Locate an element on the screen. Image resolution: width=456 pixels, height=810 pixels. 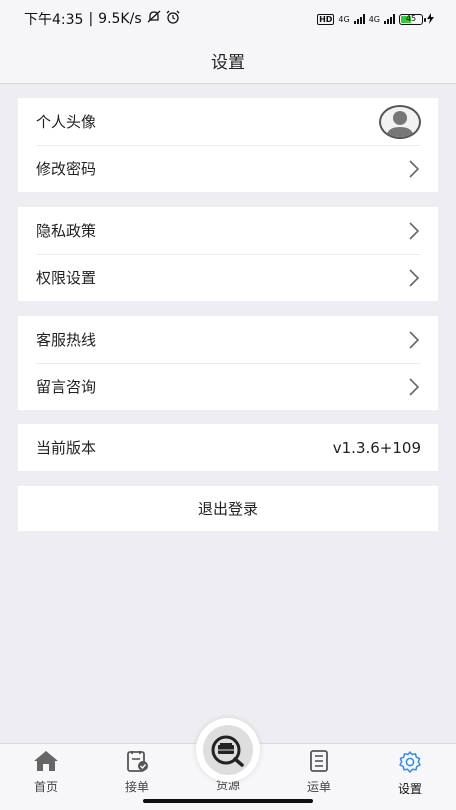
status-left: 下午4:35 | 9.5K/s is located at coordinates (102, 19).